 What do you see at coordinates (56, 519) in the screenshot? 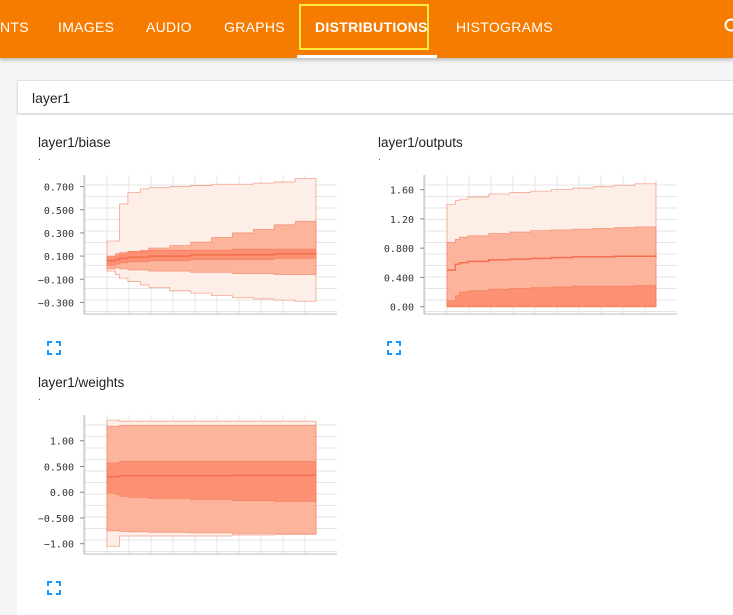
I see `y-tick-label: −0.500` at bounding box center [56, 519].